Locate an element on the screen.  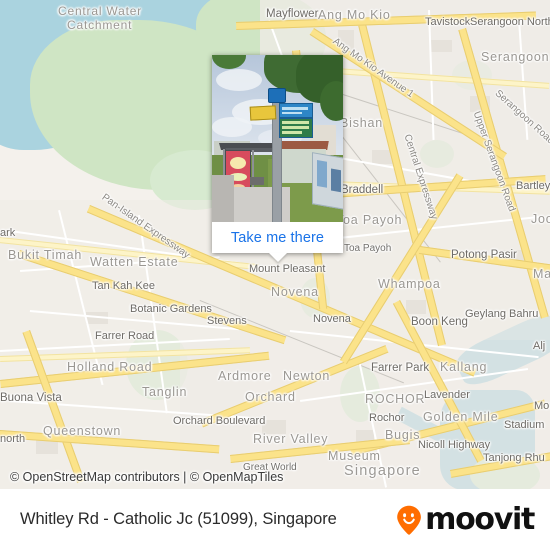
moovit-pin-icon is located at coordinates (409, 520).